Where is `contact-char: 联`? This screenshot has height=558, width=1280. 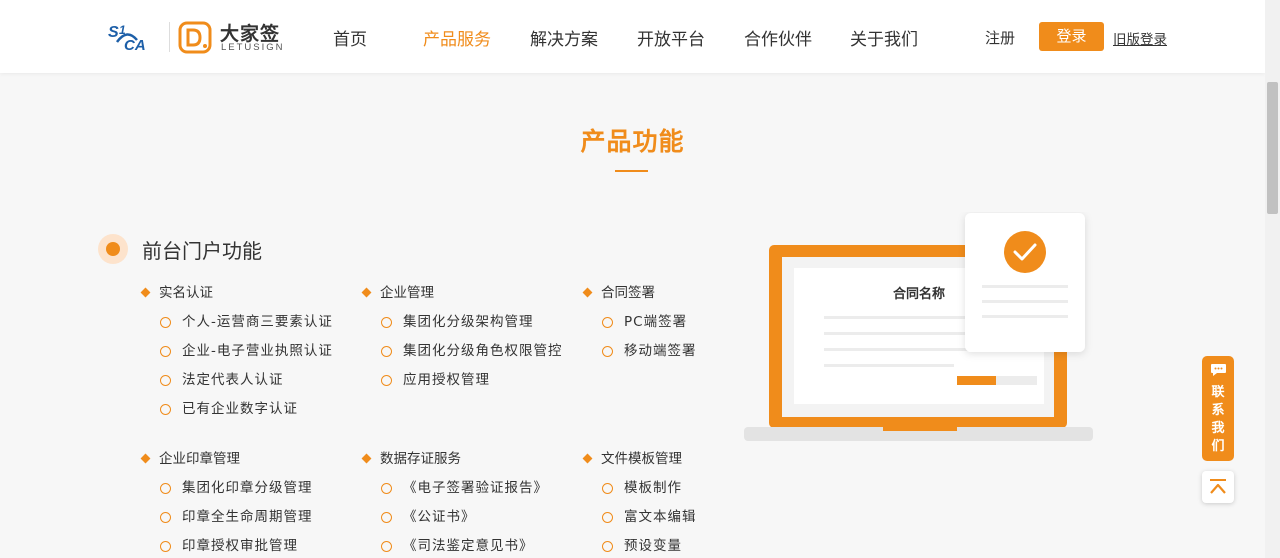
contact-char: 联 is located at coordinates (1218, 392).